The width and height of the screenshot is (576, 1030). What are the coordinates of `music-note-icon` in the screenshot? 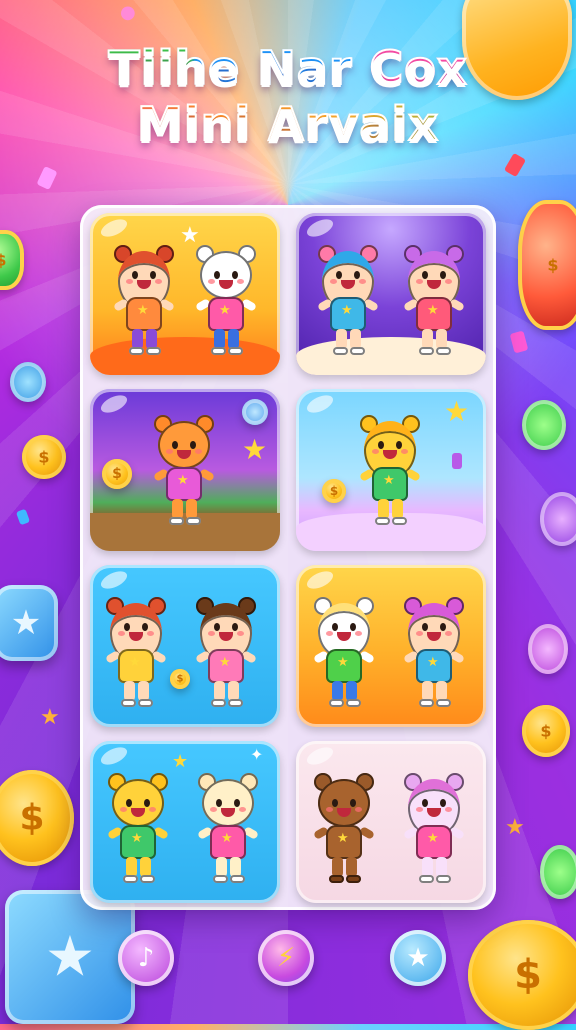 It's located at (457, 461).